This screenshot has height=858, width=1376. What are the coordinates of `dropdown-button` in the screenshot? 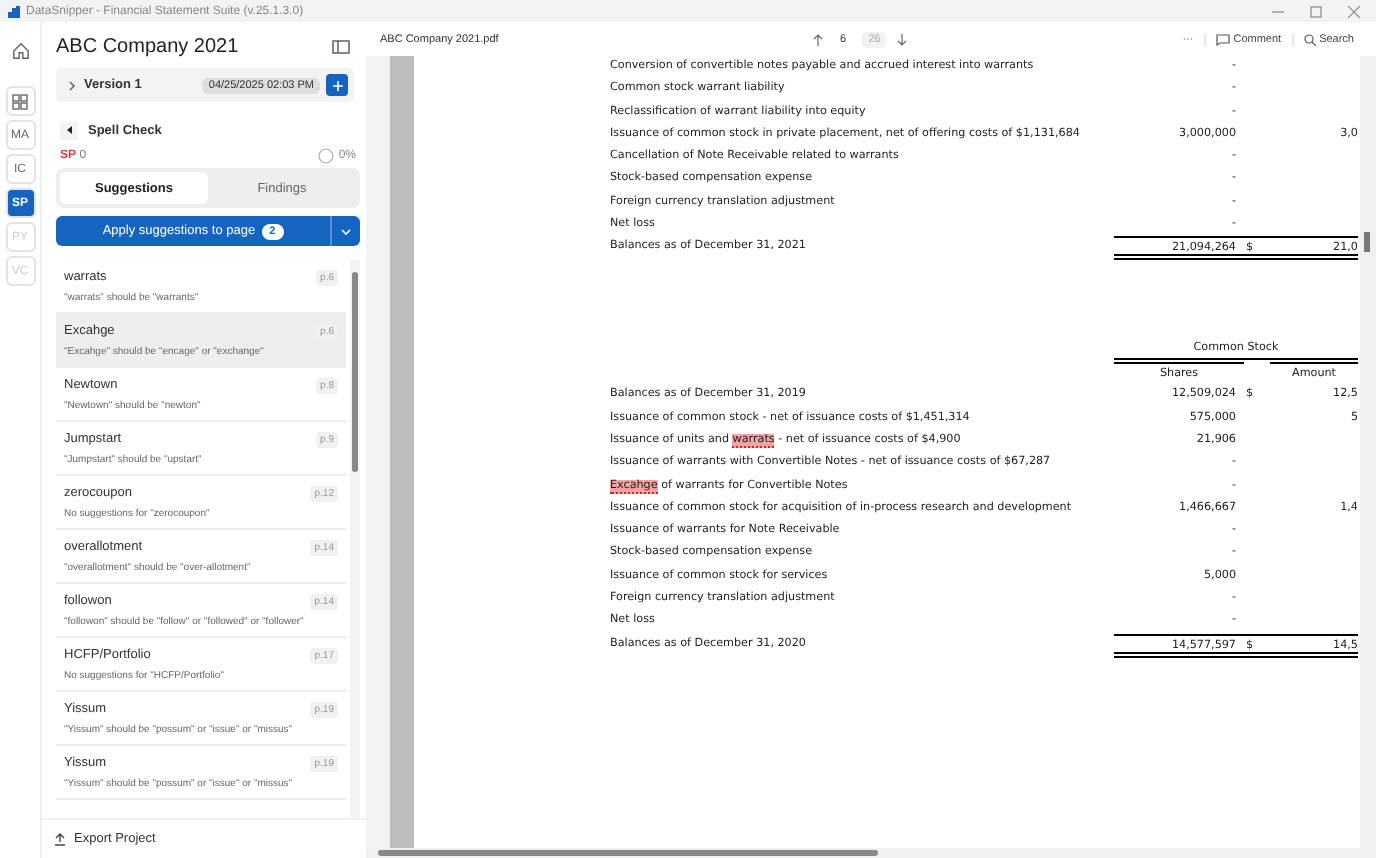 It's located at (345, 231).